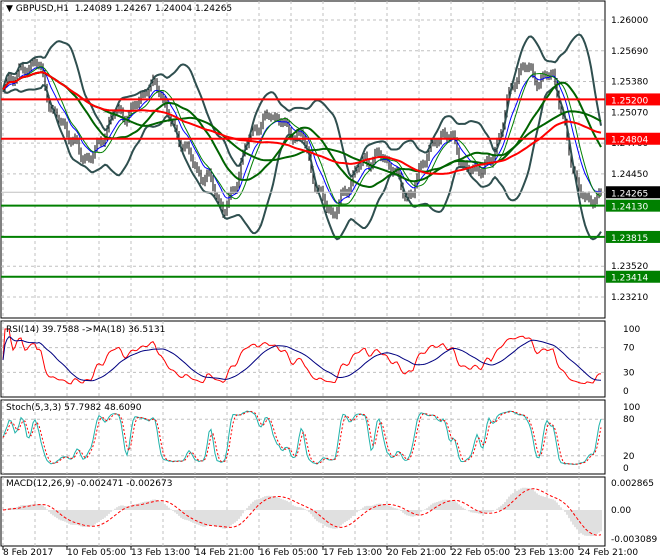  Describe the element at coordinates (416, 553) in the screenshot. I see `time-axis-tick: 20 Feb 21:00` at that location.